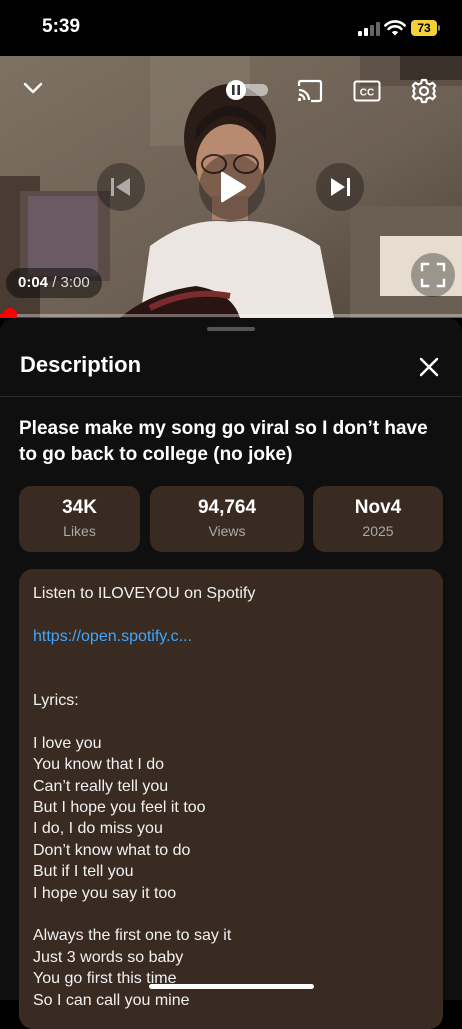 Image resolution: width=462 pixels, height=1029 pixels. I want to click on close-button, so click(429, 367).